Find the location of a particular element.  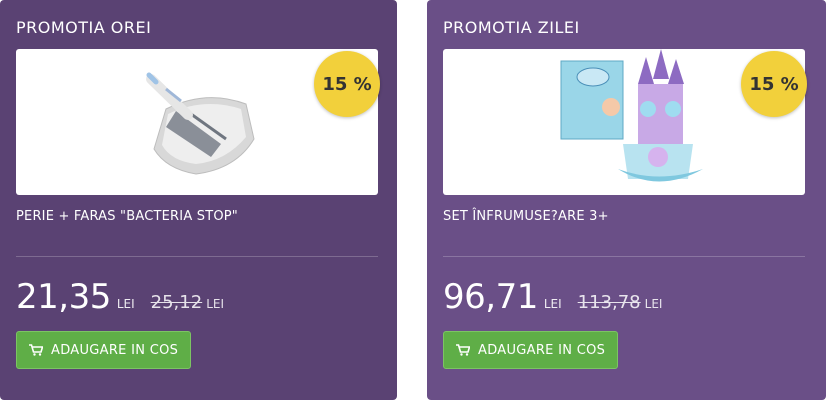

old-price: 113,78 is located at coordinates (609, 302).